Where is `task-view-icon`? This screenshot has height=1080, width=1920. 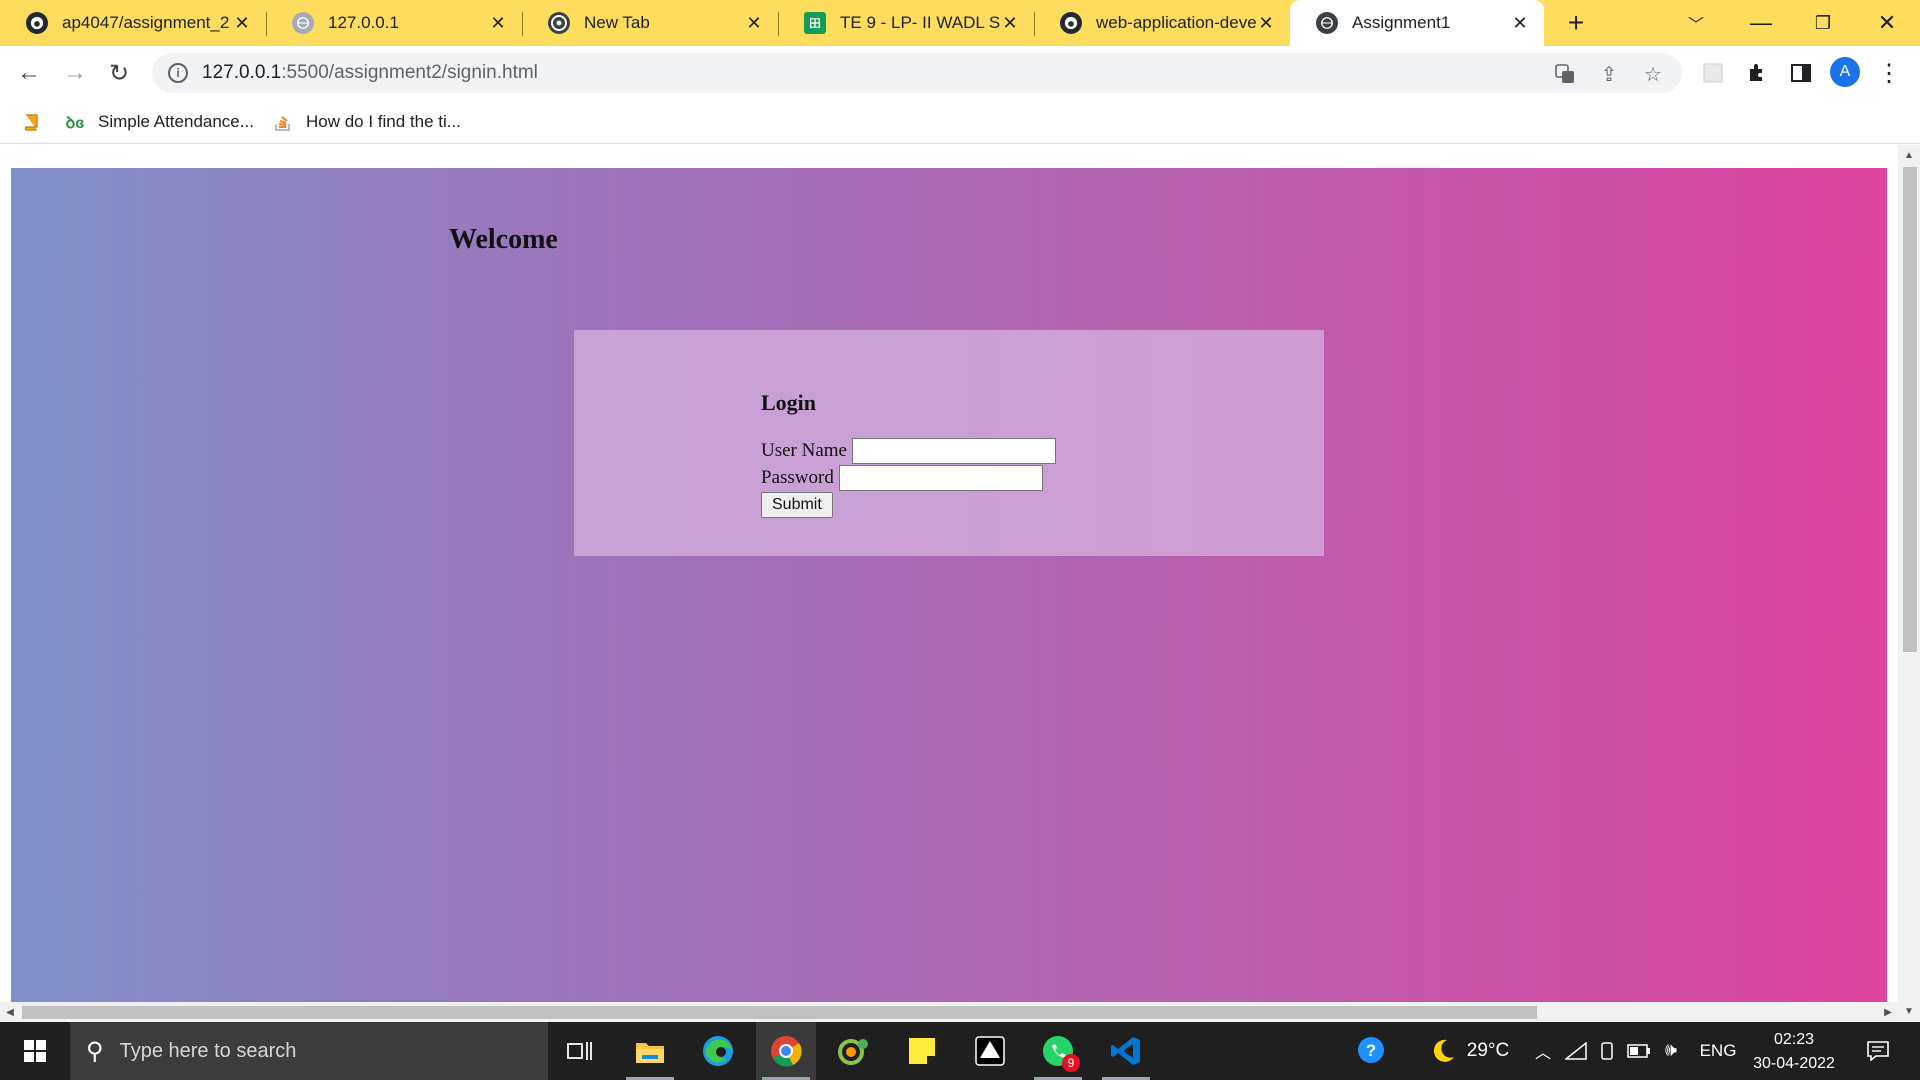 task-view-icon is located at coordinates (579, 1051).